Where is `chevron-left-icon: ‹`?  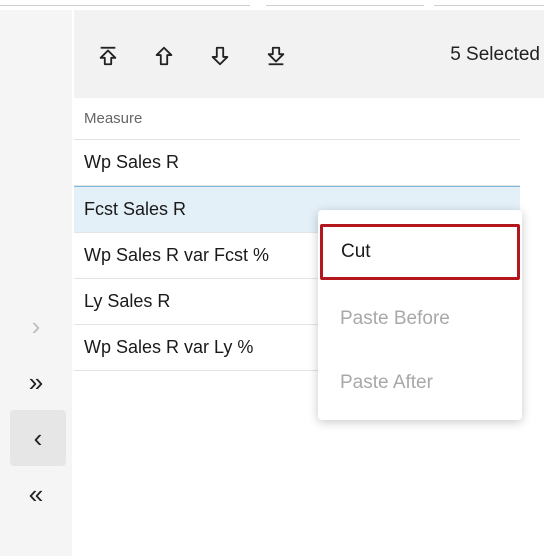 chevron-left-icon: ‹ is located at coordinates (38, 437).